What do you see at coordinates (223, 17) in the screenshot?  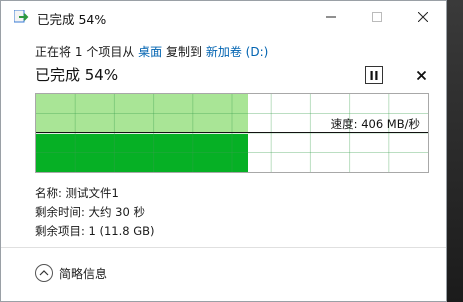 I see `title-bar: 已完成 54%` at bounding box center [223, 17].